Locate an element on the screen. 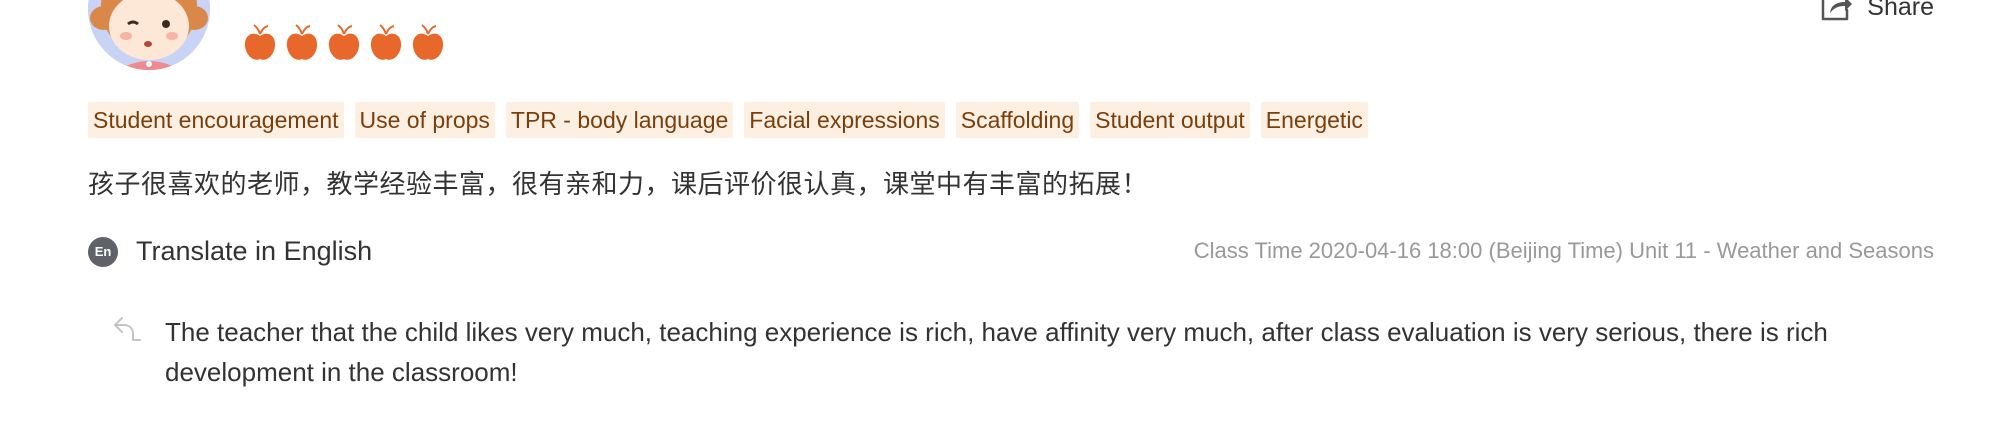 The height and width of the screenshot is (448, 1998). reply-arrow-icon is located at coordinates (127, 329).